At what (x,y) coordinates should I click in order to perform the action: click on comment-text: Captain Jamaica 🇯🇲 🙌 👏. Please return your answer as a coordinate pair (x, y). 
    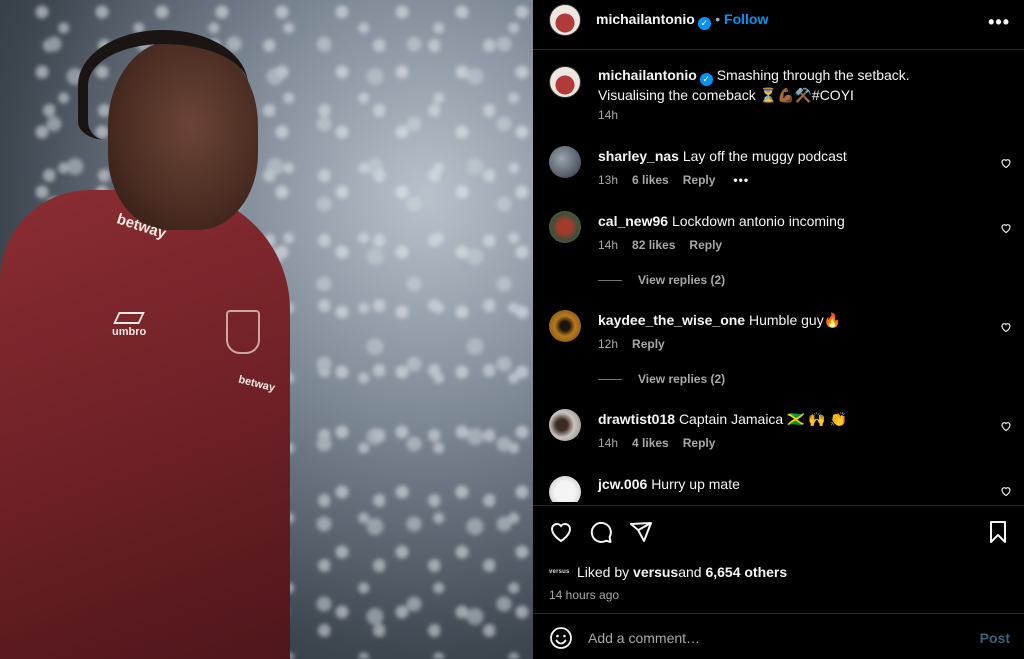
    Looking at the image, I should click on (763, 419).